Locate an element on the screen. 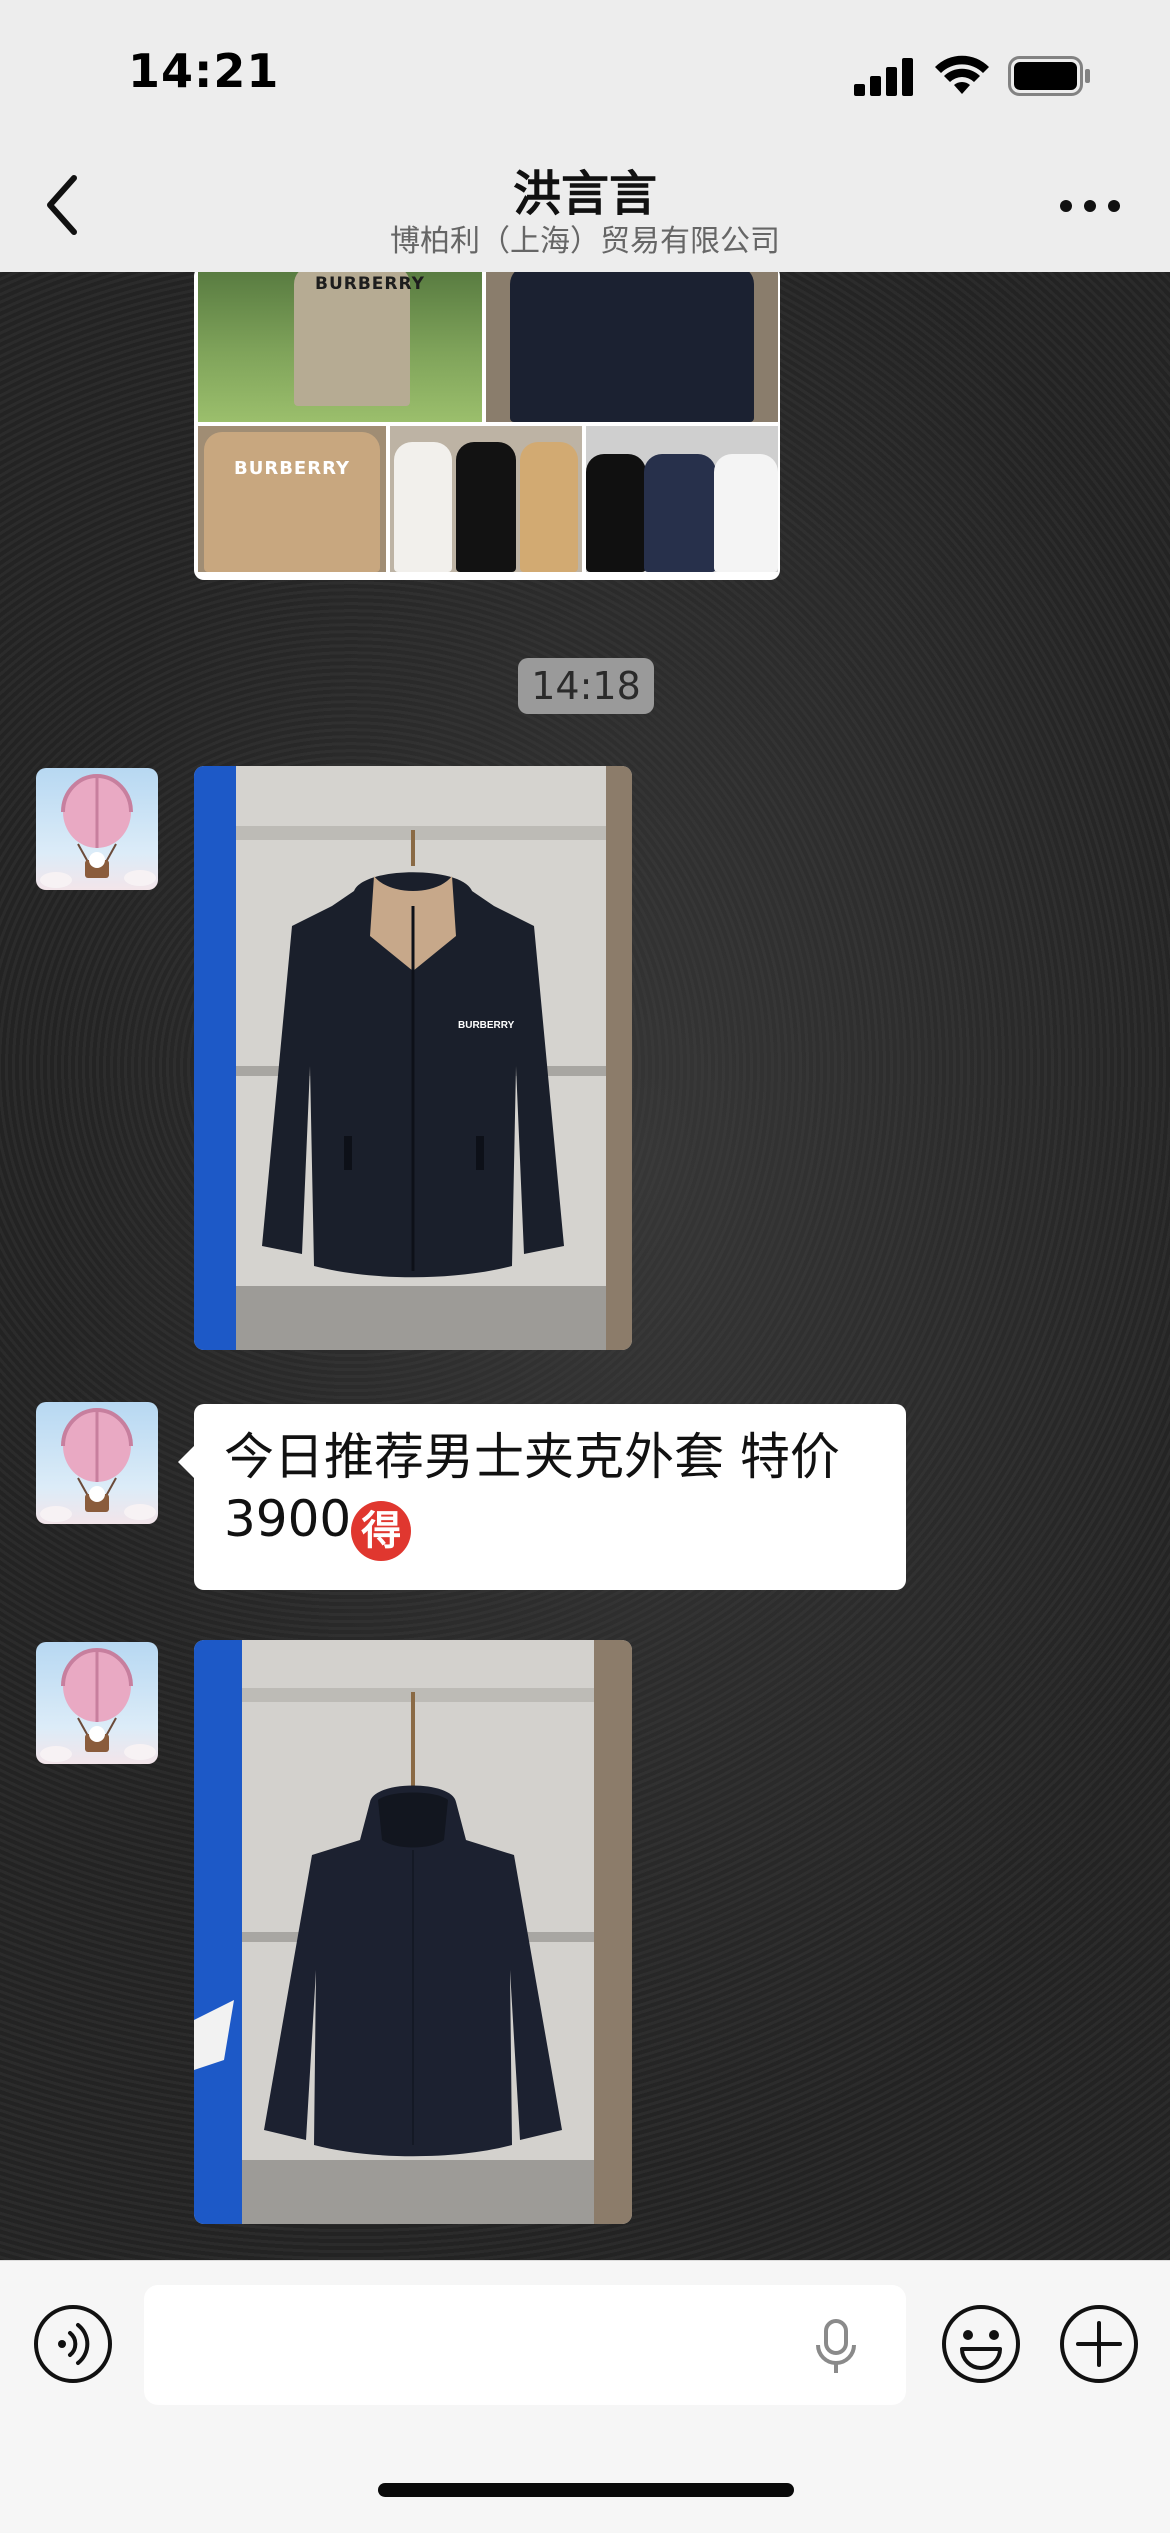 This screenshot has width=1170, height=2533. de-emoji-icon: 得 is located at coordinates (381, 1531).